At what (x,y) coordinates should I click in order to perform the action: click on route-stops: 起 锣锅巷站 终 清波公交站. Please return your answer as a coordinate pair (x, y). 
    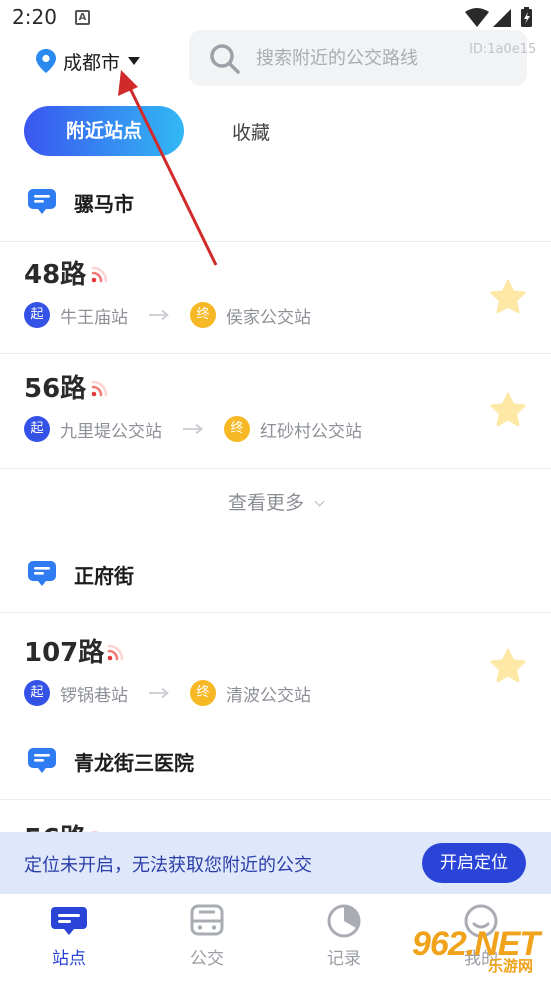
    Looking at the image, I should click on (167, 693).